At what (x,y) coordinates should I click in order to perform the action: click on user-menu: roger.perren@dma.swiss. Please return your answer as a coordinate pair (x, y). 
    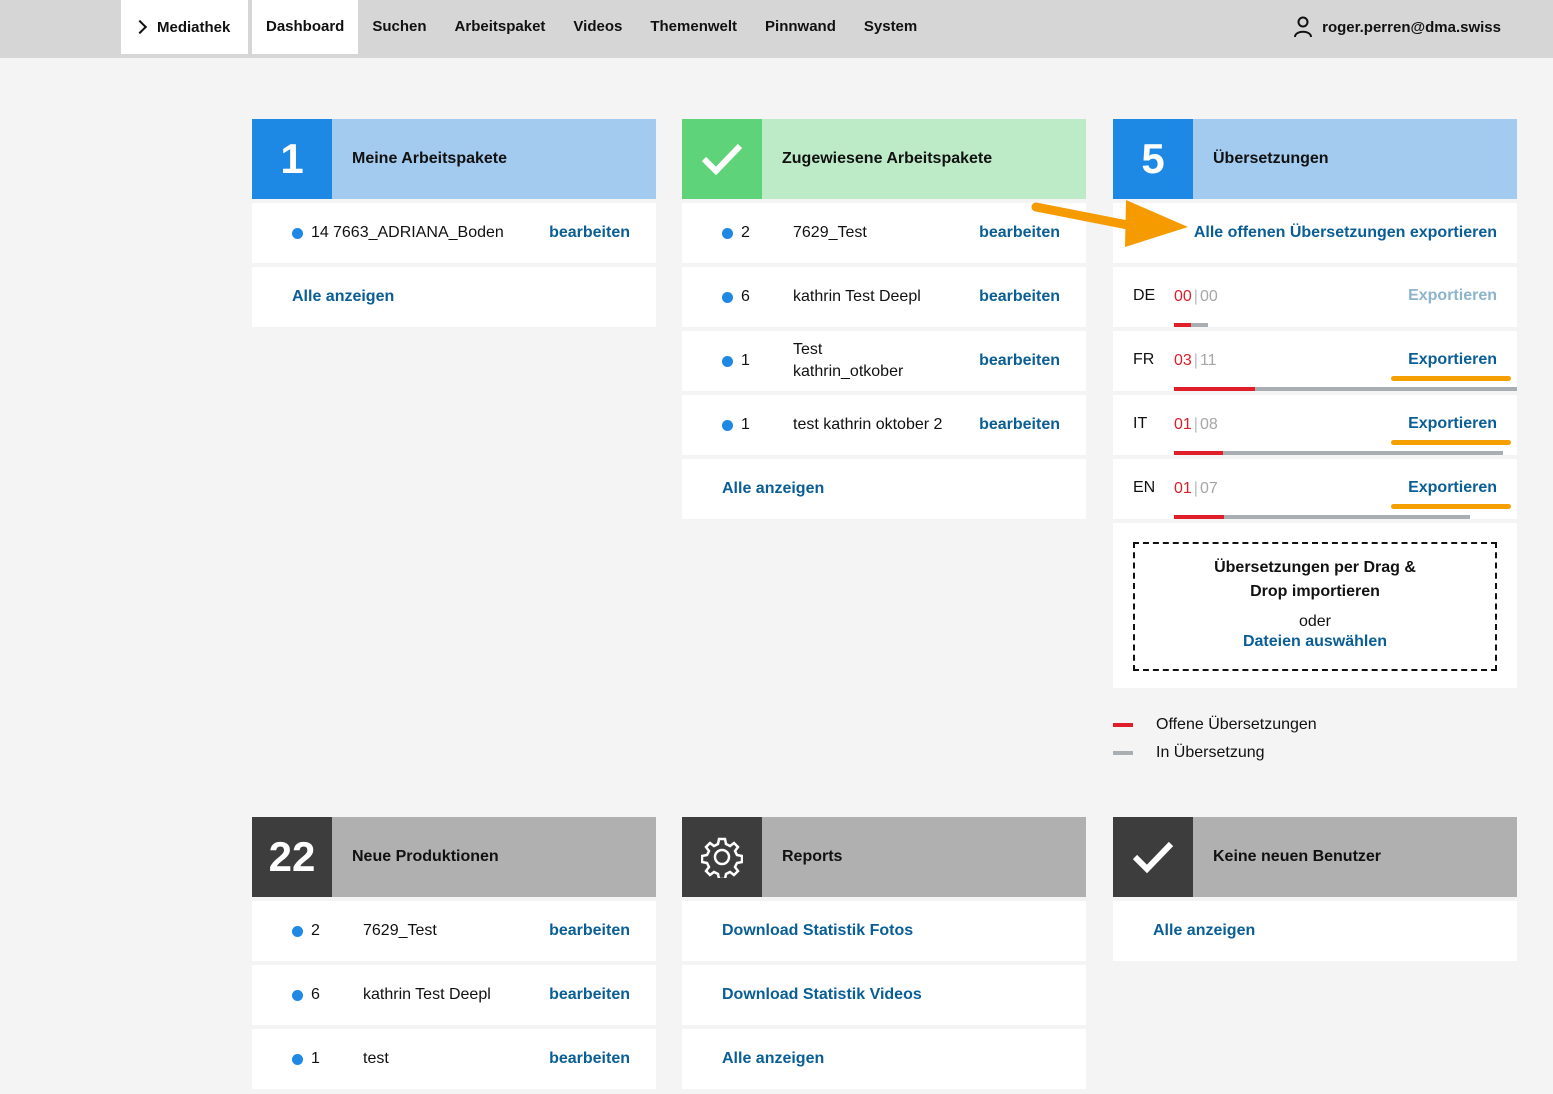
    Looking at the image, I should click on (1397, 27).